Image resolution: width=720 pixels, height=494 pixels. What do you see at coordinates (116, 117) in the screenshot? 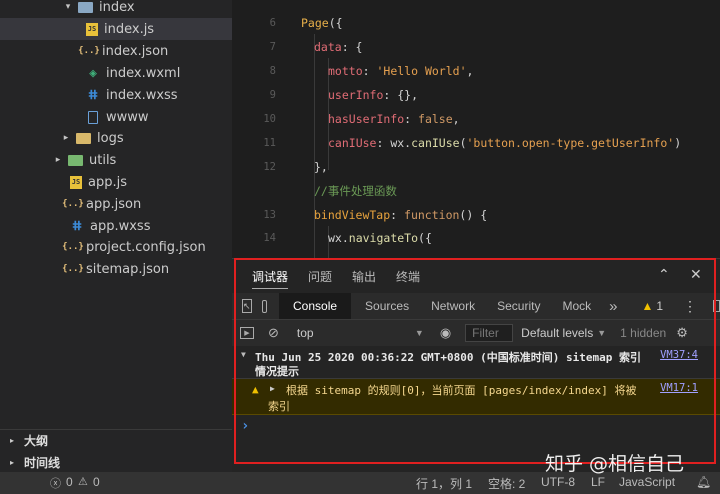
I see `tree-item-wwww: wwww` at bounding box center [116, 117].